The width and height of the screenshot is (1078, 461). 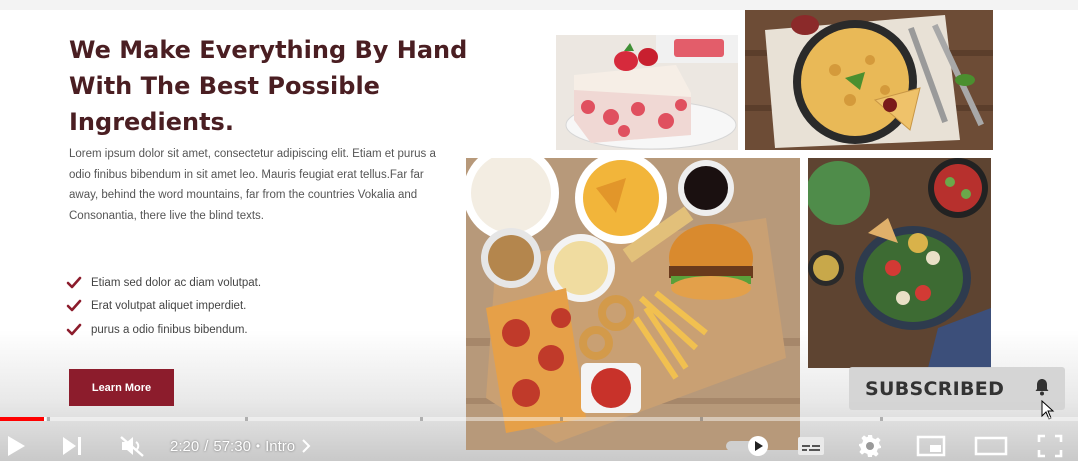 I want to click on miniplayer-icon, so click(x=931, y=445).